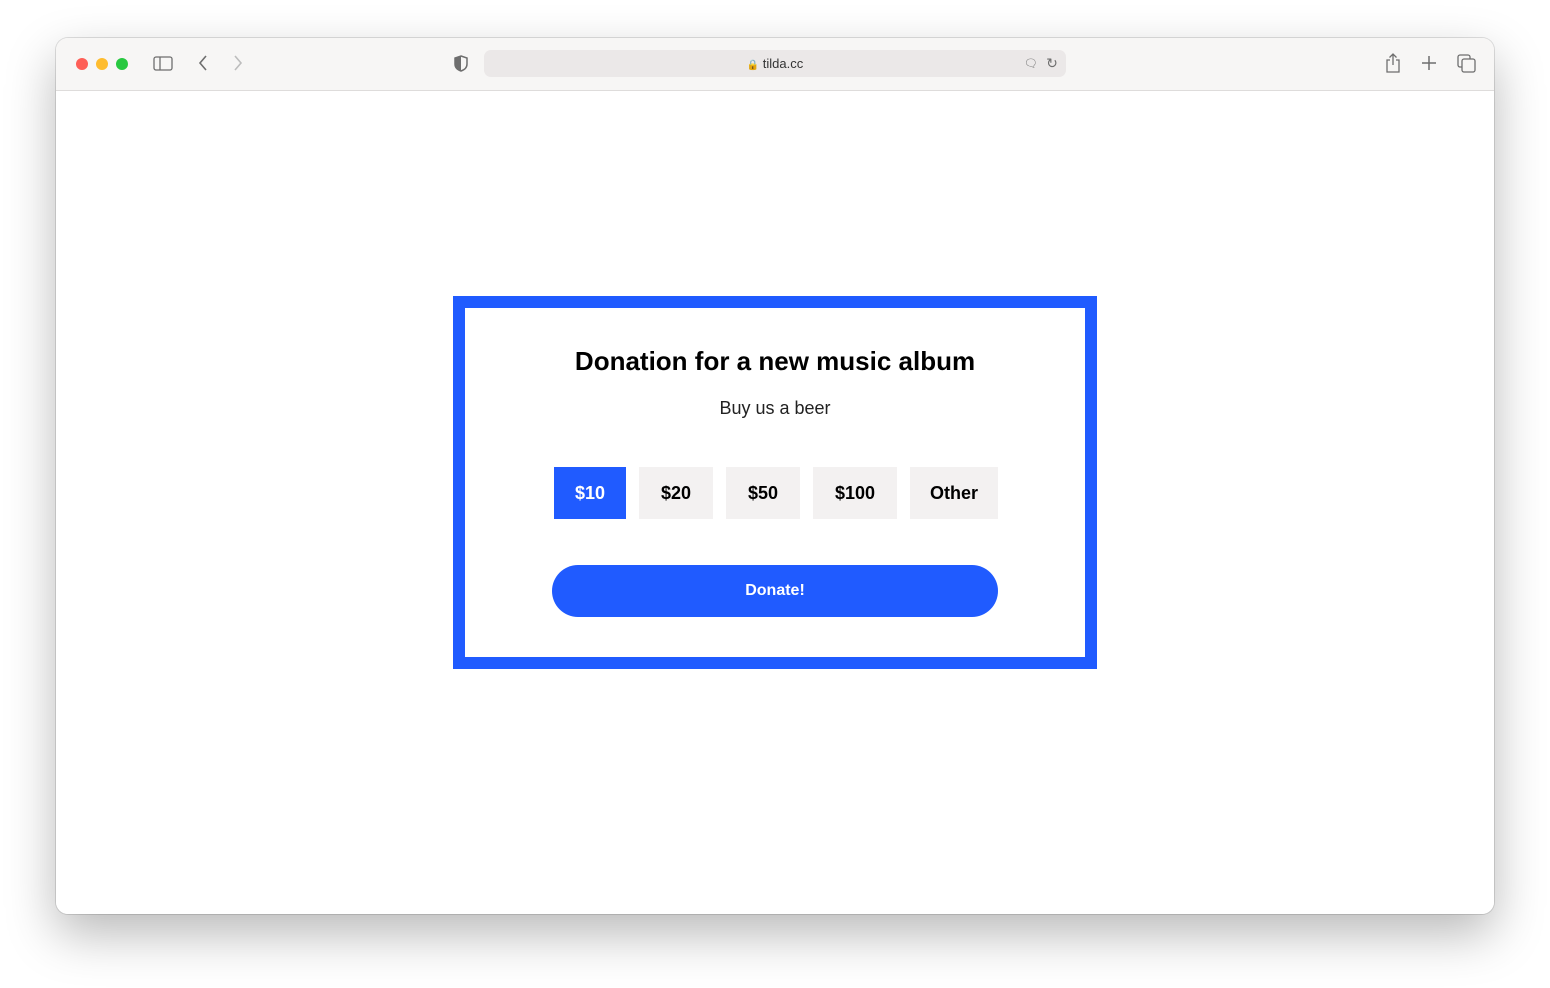 The image size is (1550, 988). What do you see at coordinates (1429, 63) in the screenshot?
I see `new-tab-icon` at bounding box center [1429, 63].